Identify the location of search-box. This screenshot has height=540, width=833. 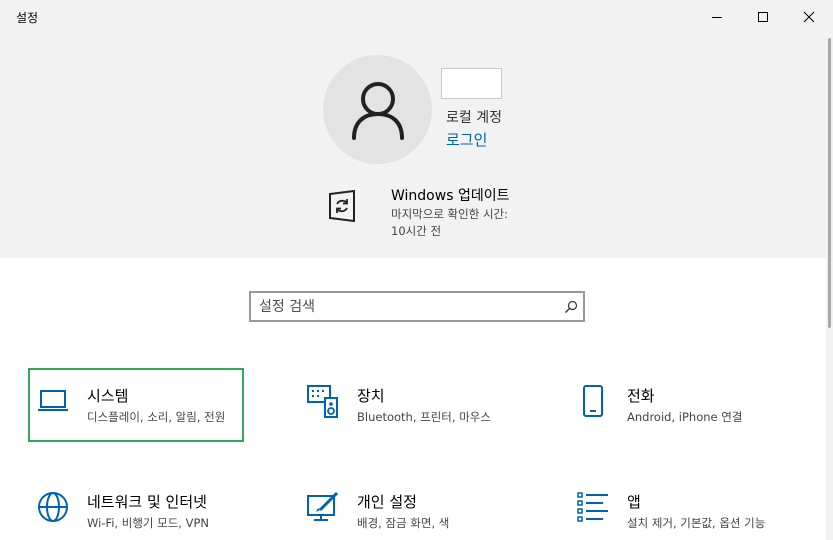
(417, 306).